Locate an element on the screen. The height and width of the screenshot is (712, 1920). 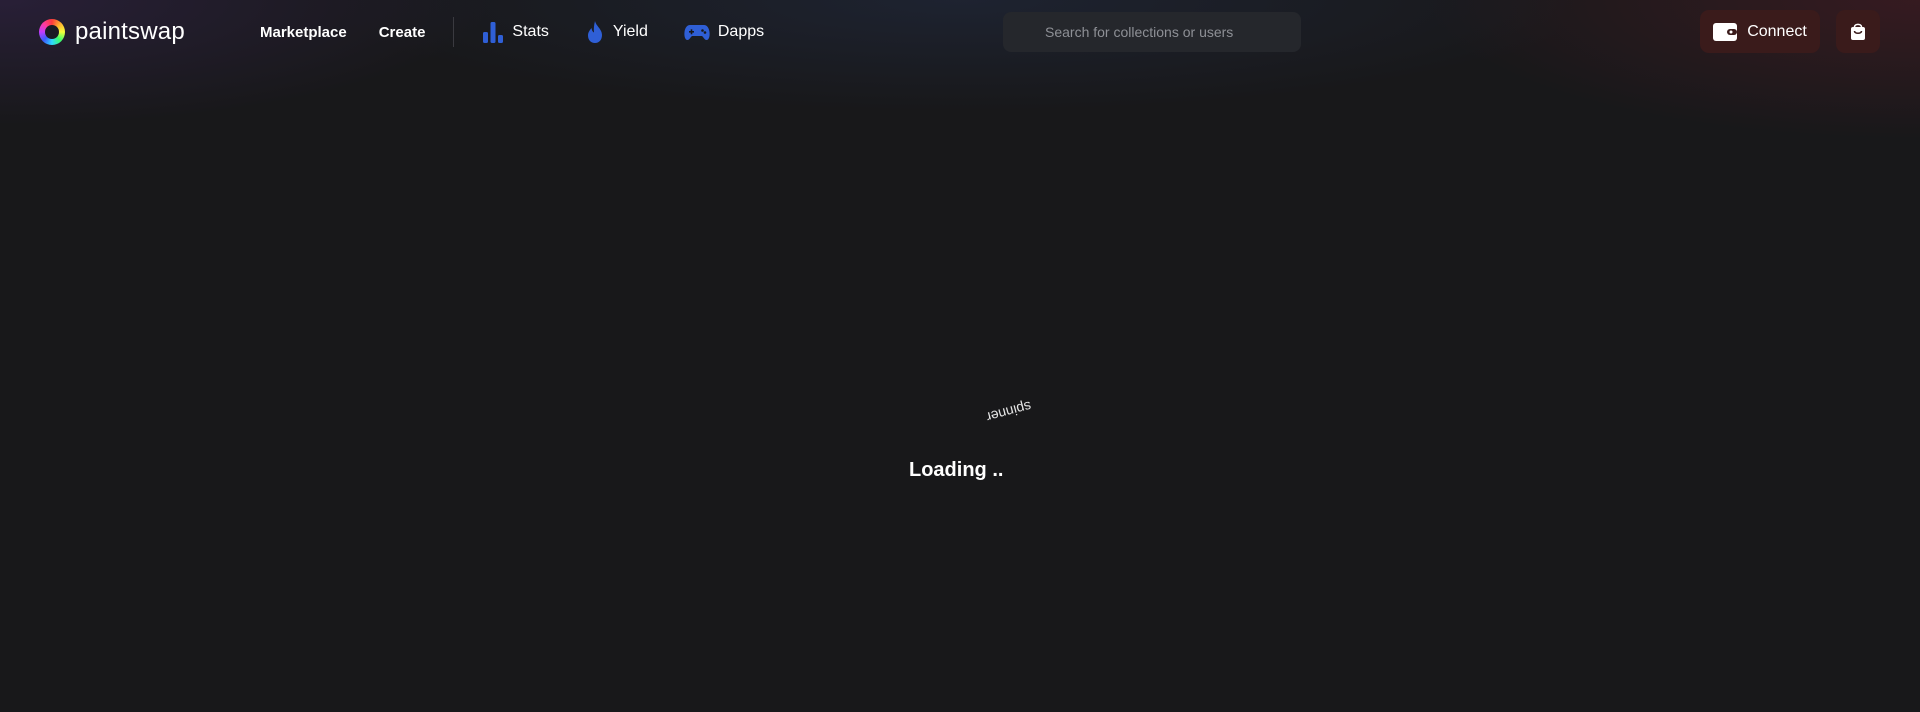
nav-stats-label: Stats is located at coordinates (530, 31).